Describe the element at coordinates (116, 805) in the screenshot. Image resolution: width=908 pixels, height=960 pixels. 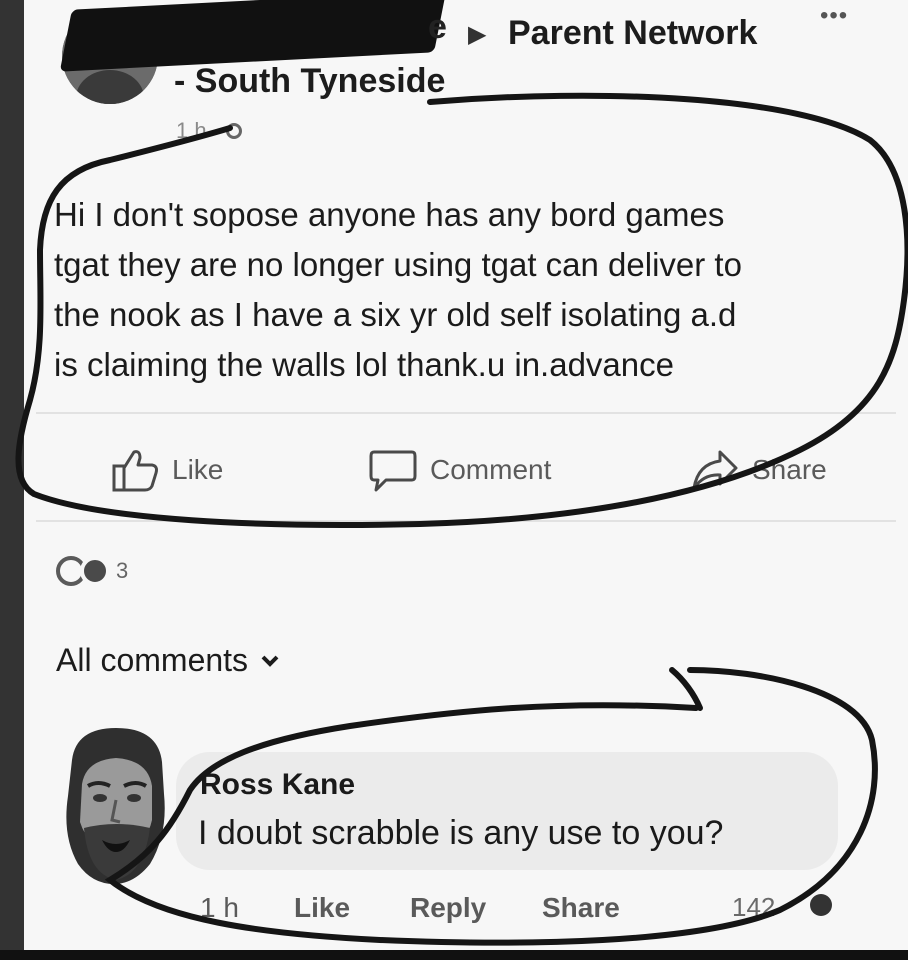
I see `commenter-avatar` at that location.